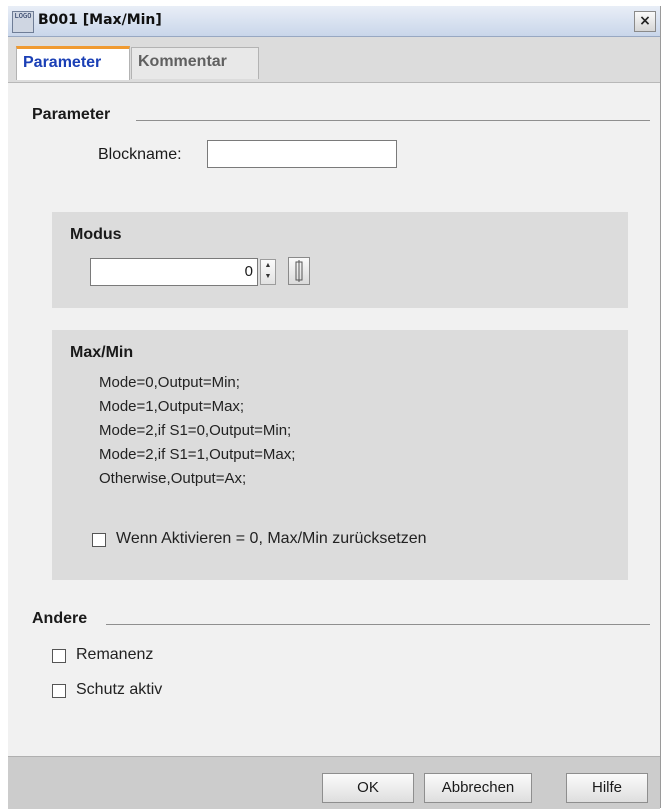 The image size is (662, 810). What do you see at coordinates (60, 618) in the screenshot?
I see `andere-section-title: Andere` at bounding box center [60, 618].